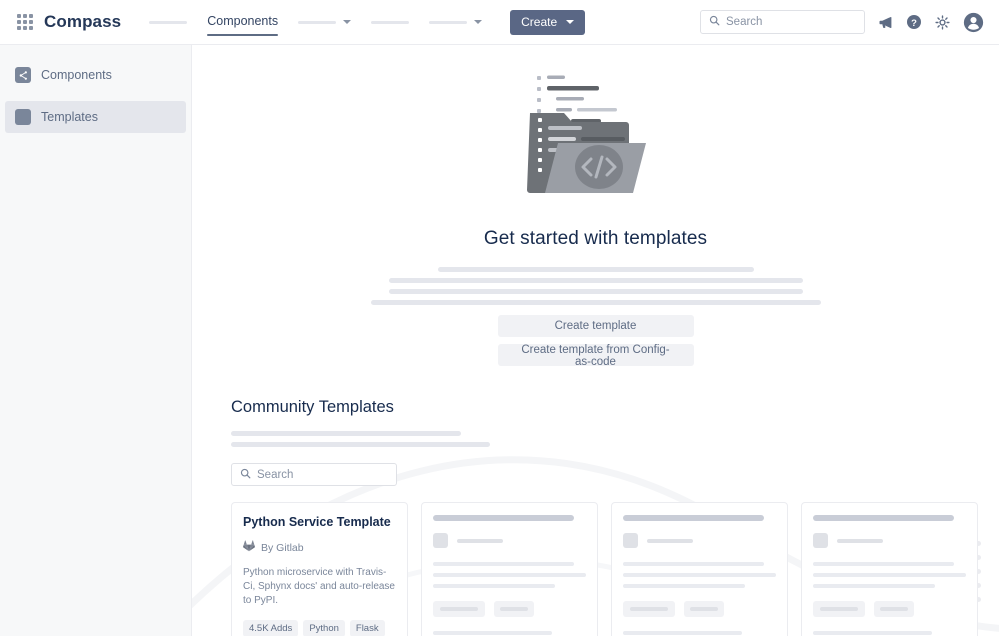 This screenshot has width=999, height=636. What do you see at coordinates (367, 628) in the screenshot?
I see `tag-badge: Flask` at bounding box center [367, 628].